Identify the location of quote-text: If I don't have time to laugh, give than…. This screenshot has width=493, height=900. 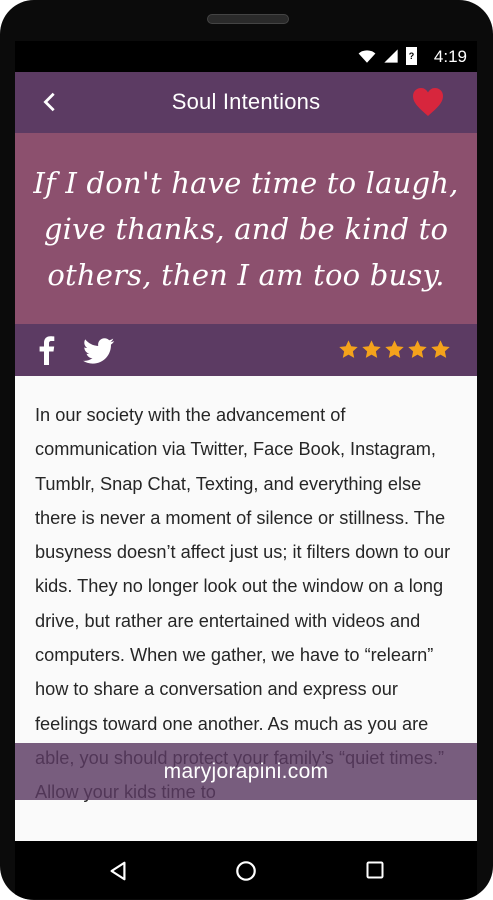
(246, 228).